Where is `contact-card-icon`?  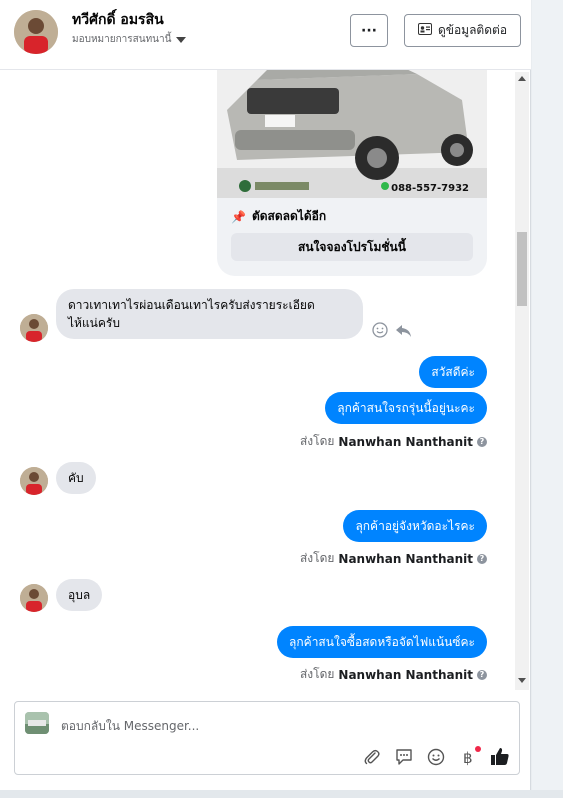 contact-card-icon is located at coordinates (424, 30).